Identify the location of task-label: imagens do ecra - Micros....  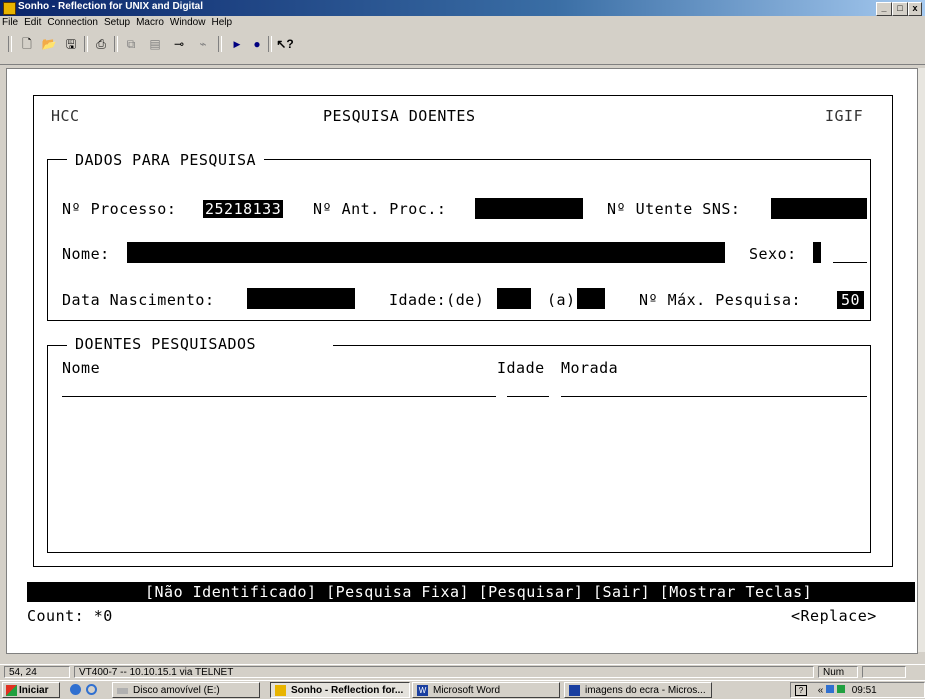
(645, 690).